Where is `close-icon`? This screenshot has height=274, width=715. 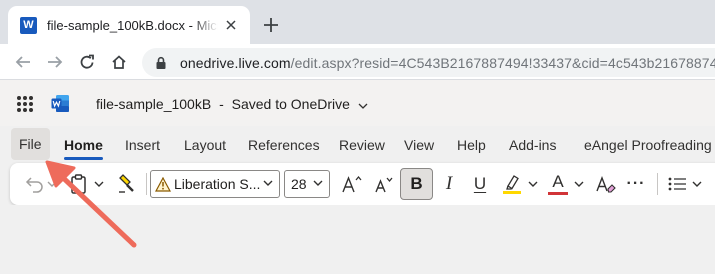 close-icon is located at coordinates (231, 25).